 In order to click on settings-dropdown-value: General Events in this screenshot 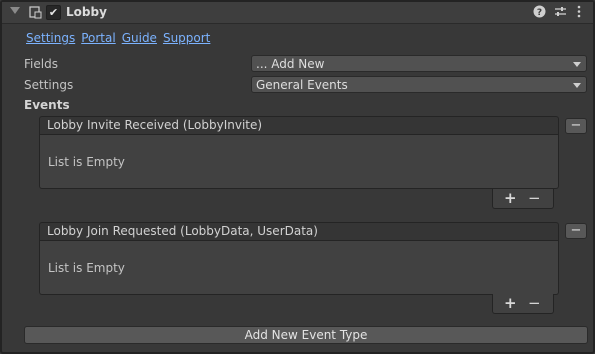, I will do `click(302, 85)`.